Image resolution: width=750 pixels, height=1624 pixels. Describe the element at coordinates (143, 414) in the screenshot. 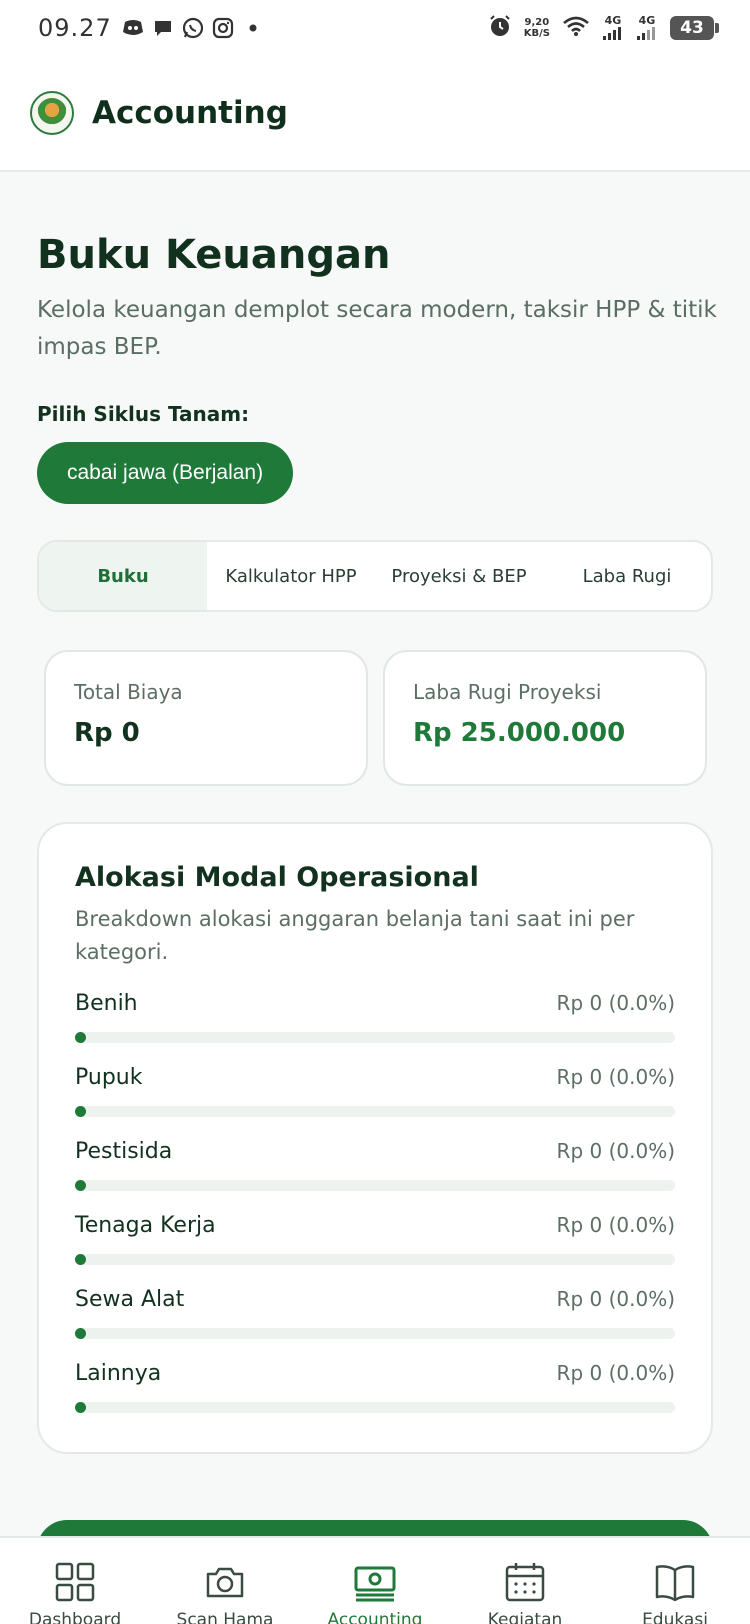

I see `cycle-label: Pilih Siklus Tanam:` at that location.